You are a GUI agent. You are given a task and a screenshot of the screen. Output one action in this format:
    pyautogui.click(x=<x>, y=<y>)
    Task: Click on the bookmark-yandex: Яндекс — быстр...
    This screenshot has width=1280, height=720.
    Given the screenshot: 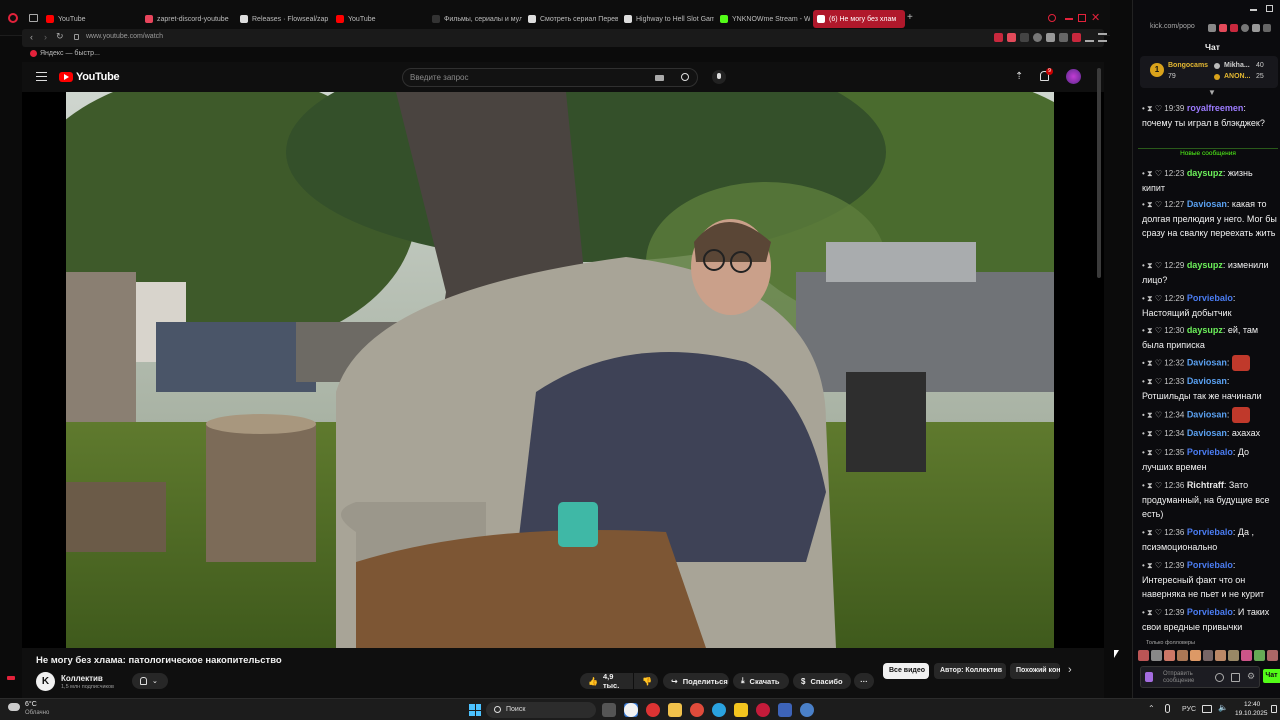 What is the action you would take?
    pyautogui.click(x=70, y=53)
    